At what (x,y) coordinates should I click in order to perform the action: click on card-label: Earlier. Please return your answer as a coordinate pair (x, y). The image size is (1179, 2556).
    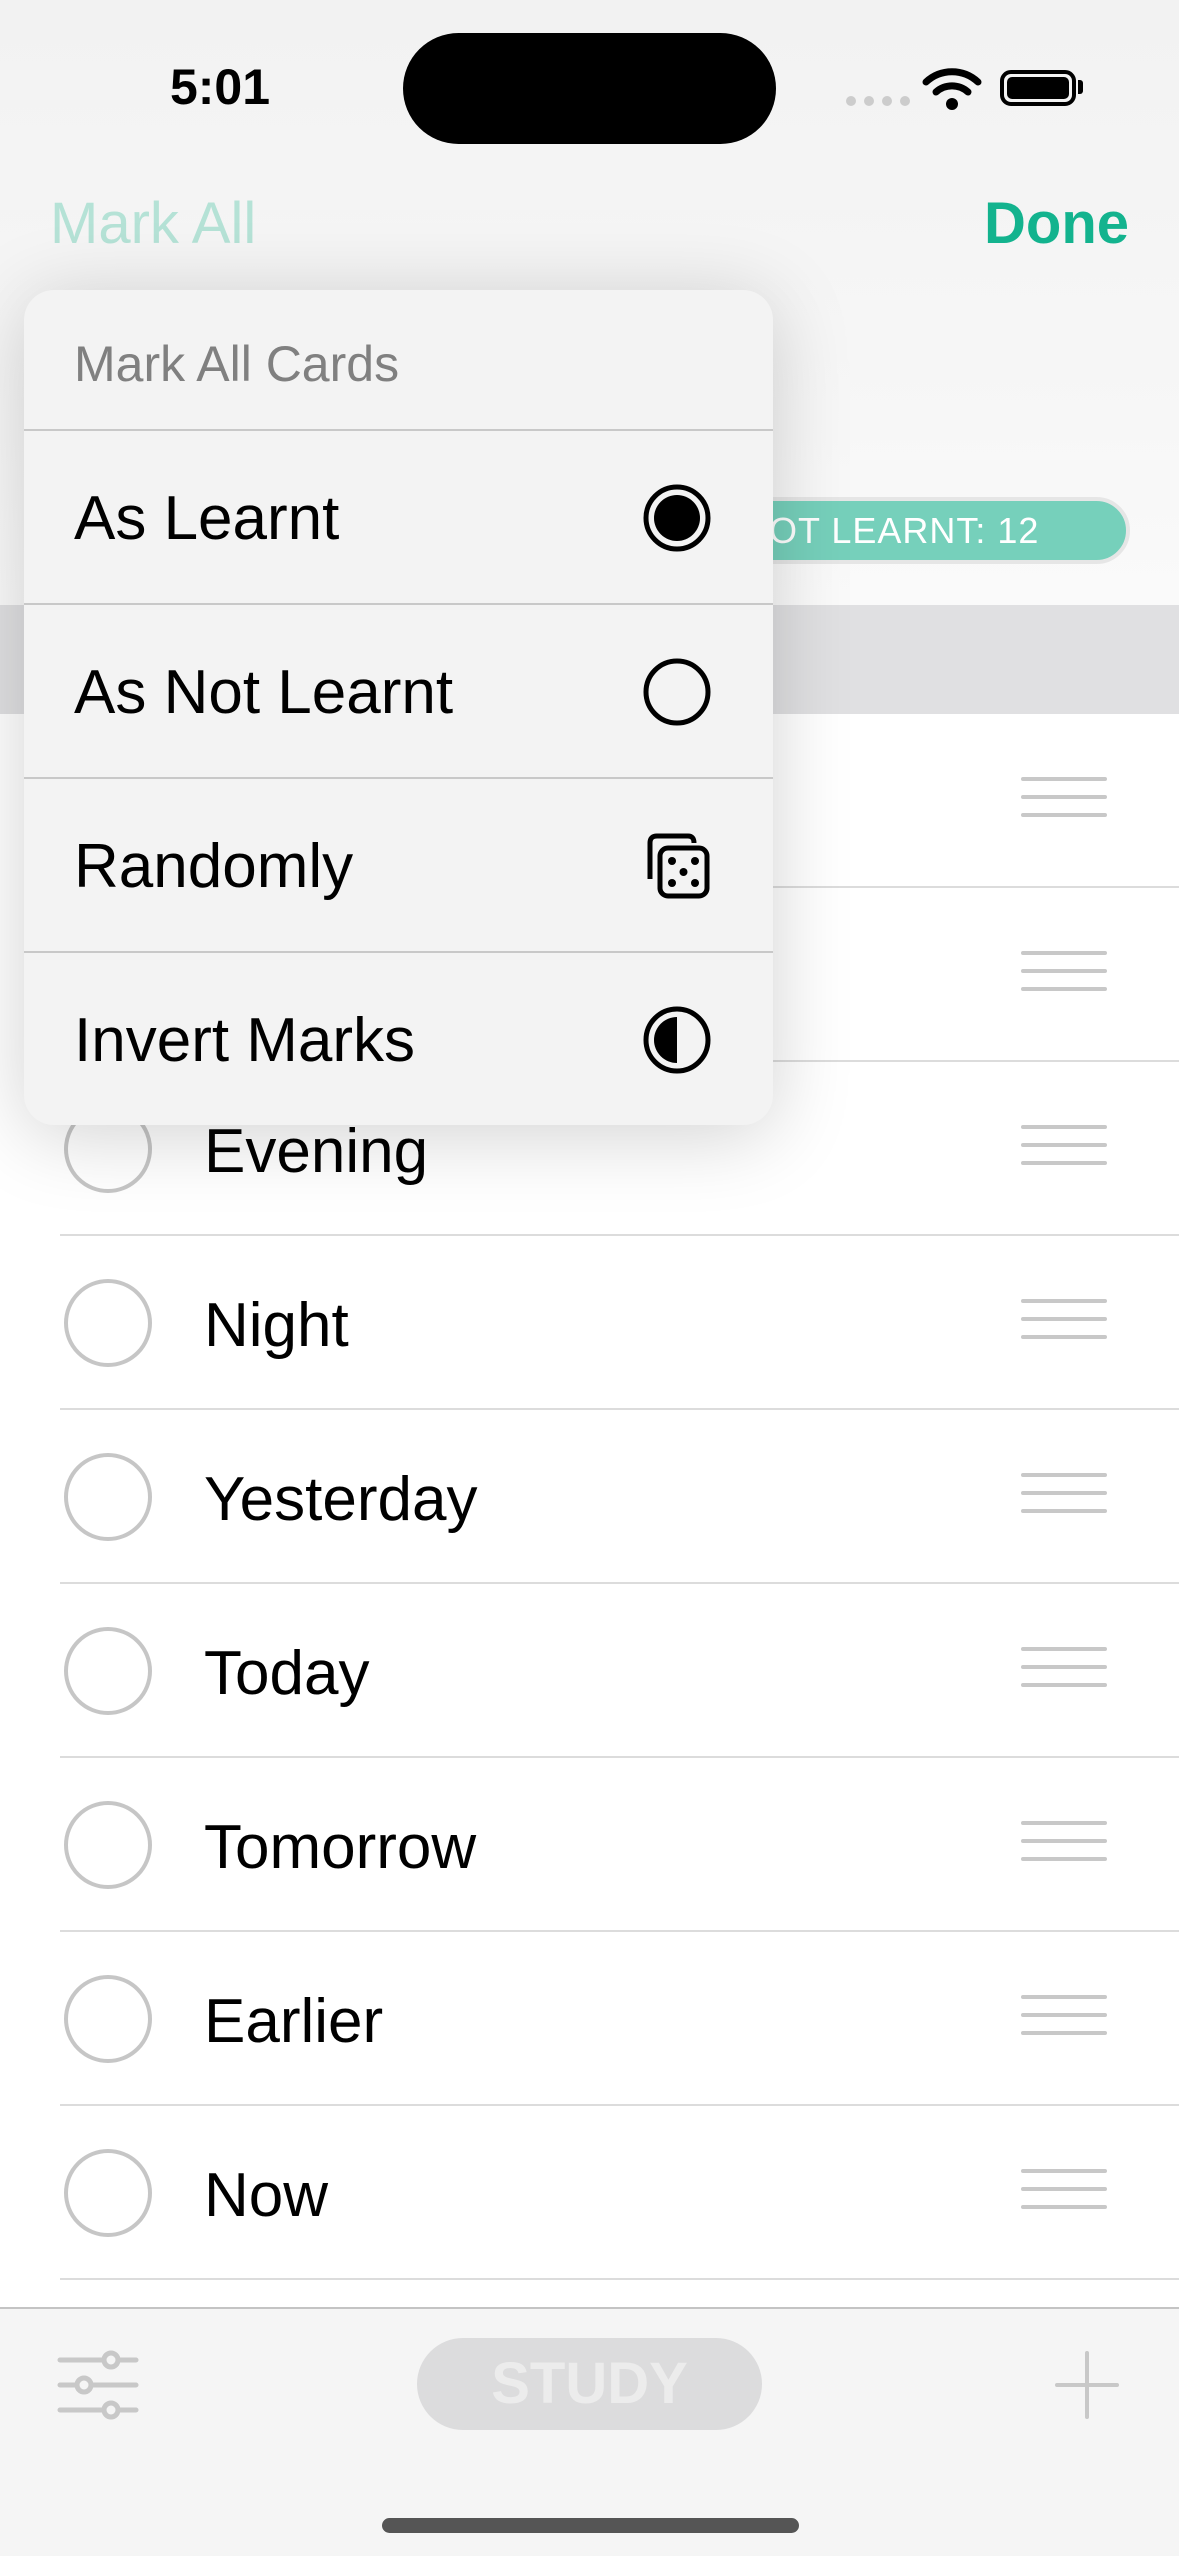
    Looking at the image, I should click on (294, 2021).